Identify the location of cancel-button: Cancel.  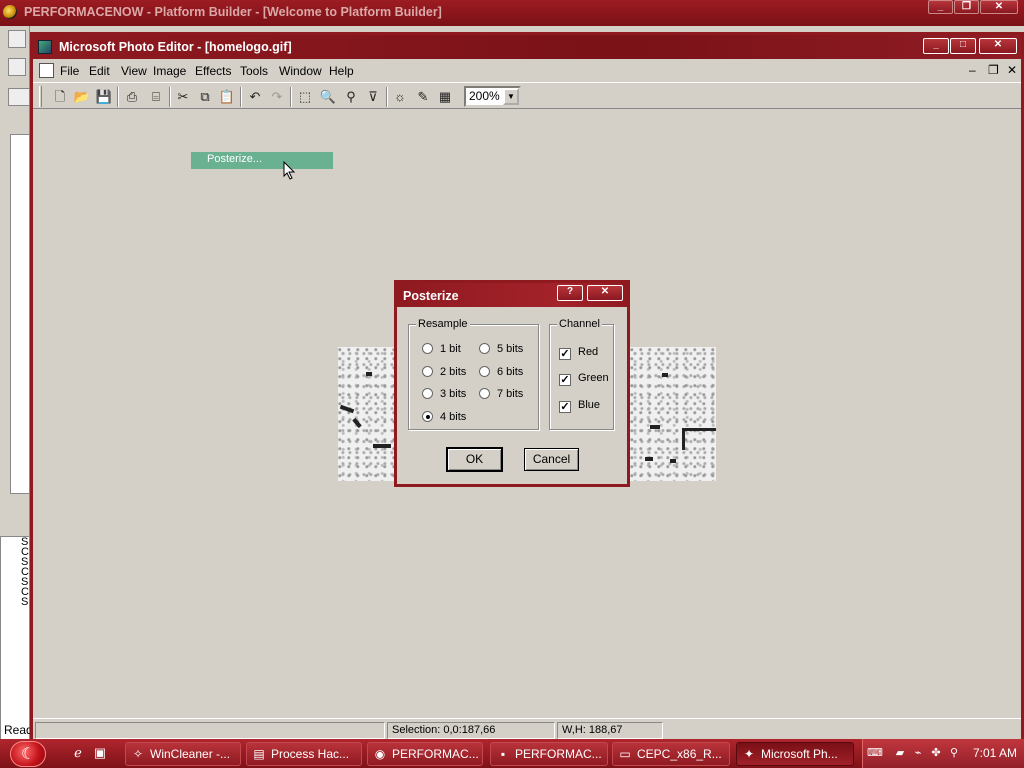
(551, 459).